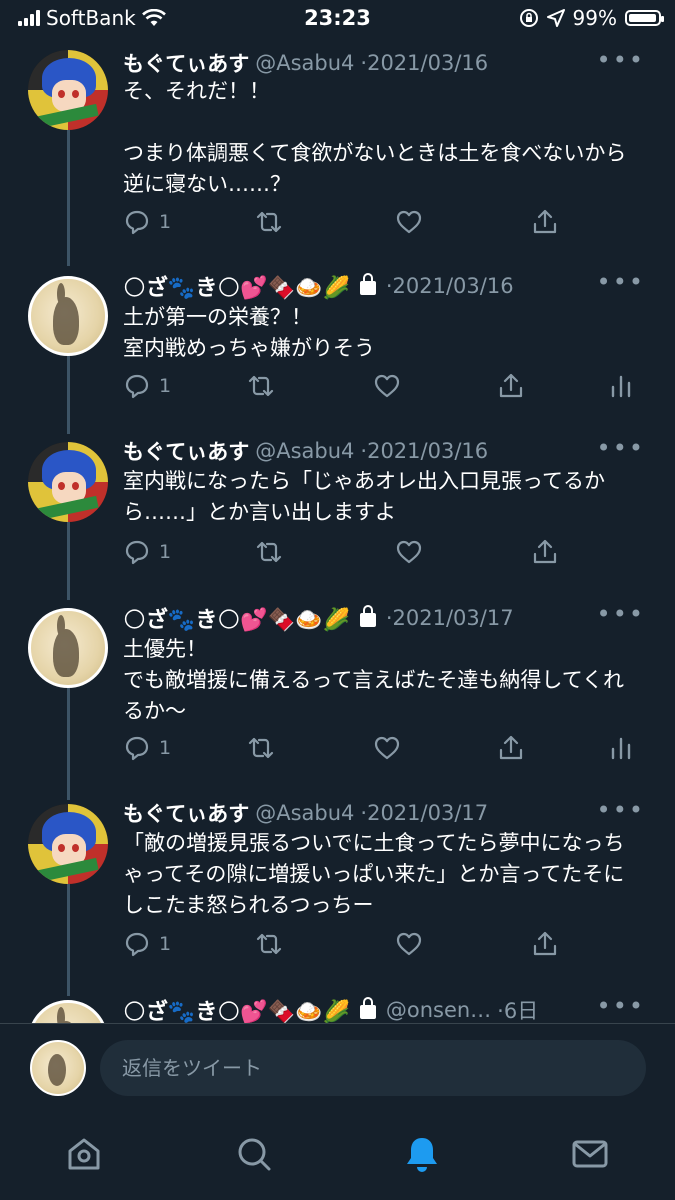 The height and width of the screenshot is (1200, 675). I want to click on my-avatar, so click(58, 1068).